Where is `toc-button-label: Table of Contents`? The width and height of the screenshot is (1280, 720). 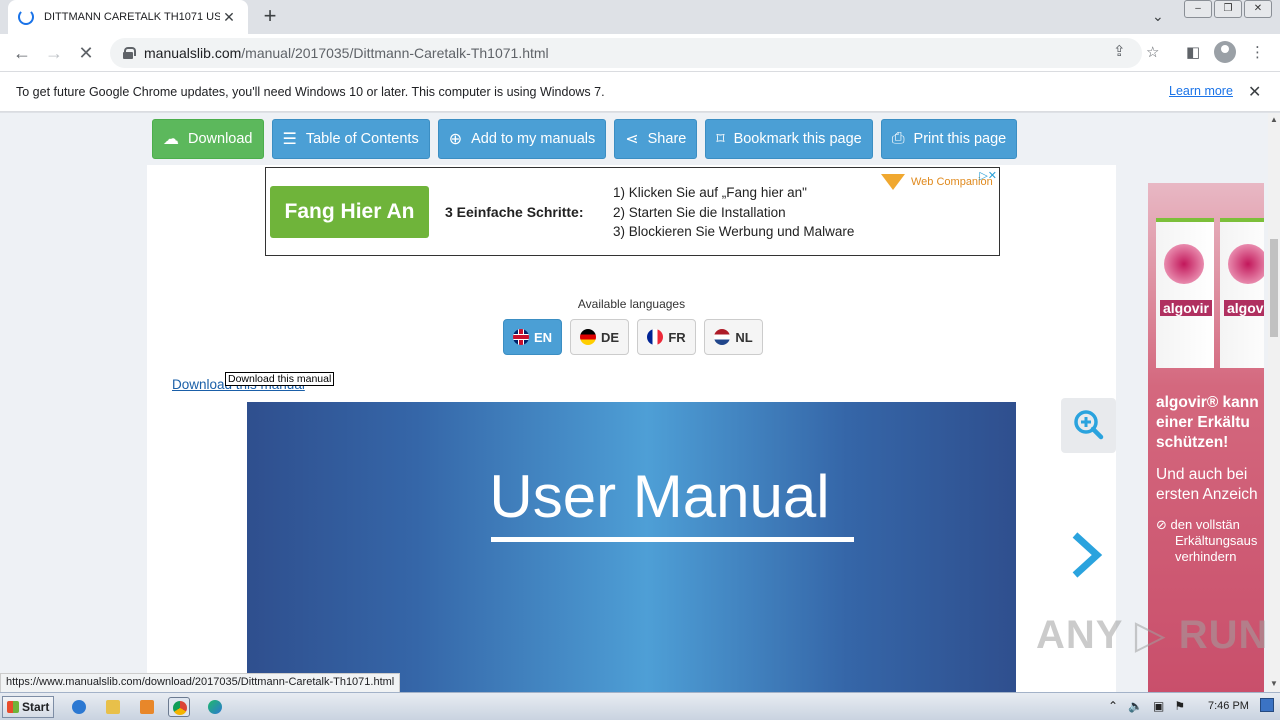 toc-button-label: Table of Contents is located at coordinates (362, 139).